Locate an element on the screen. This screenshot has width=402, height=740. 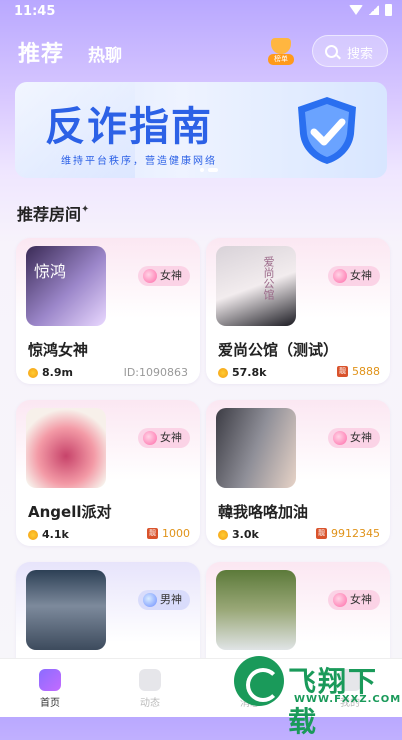
room-name: Angell派对 is located at coordinates (70, 512).